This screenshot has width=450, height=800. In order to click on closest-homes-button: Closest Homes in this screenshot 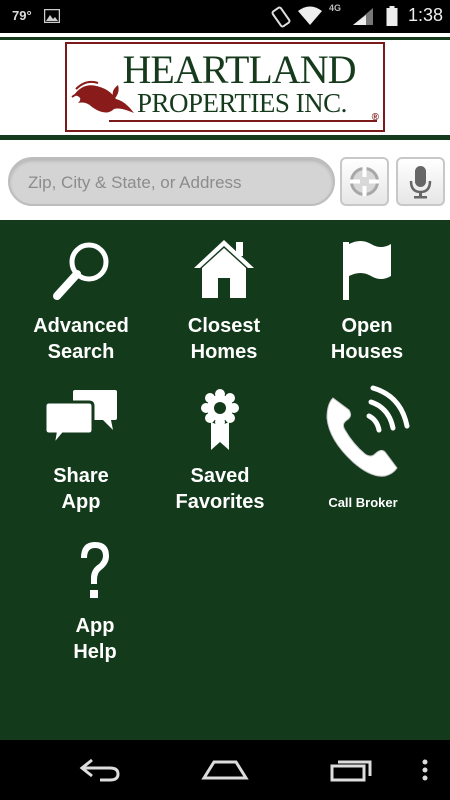, I will do `click(224, 313)`.